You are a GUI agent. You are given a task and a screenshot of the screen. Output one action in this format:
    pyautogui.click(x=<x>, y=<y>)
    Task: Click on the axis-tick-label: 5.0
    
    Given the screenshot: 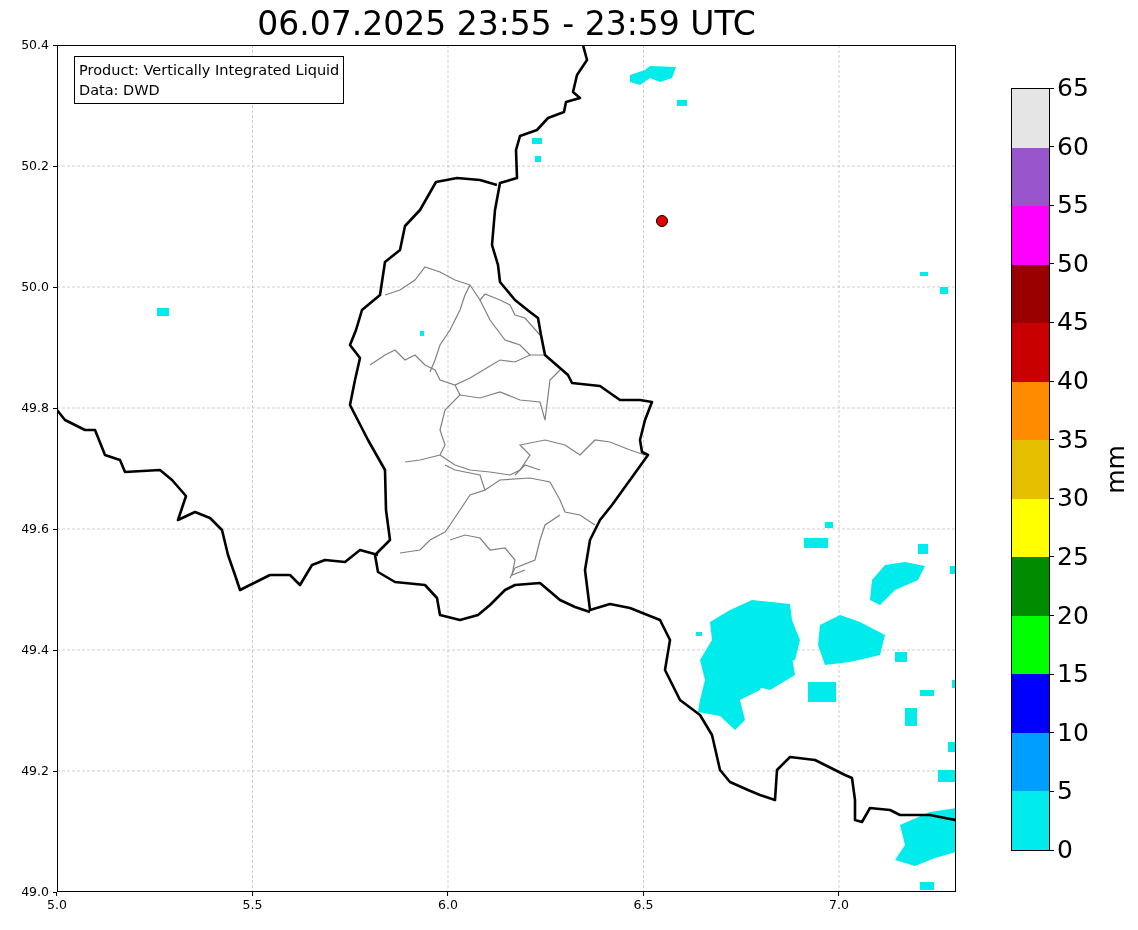 What is the action you would take?
    pyautogui.click(x=57, y=905)
    